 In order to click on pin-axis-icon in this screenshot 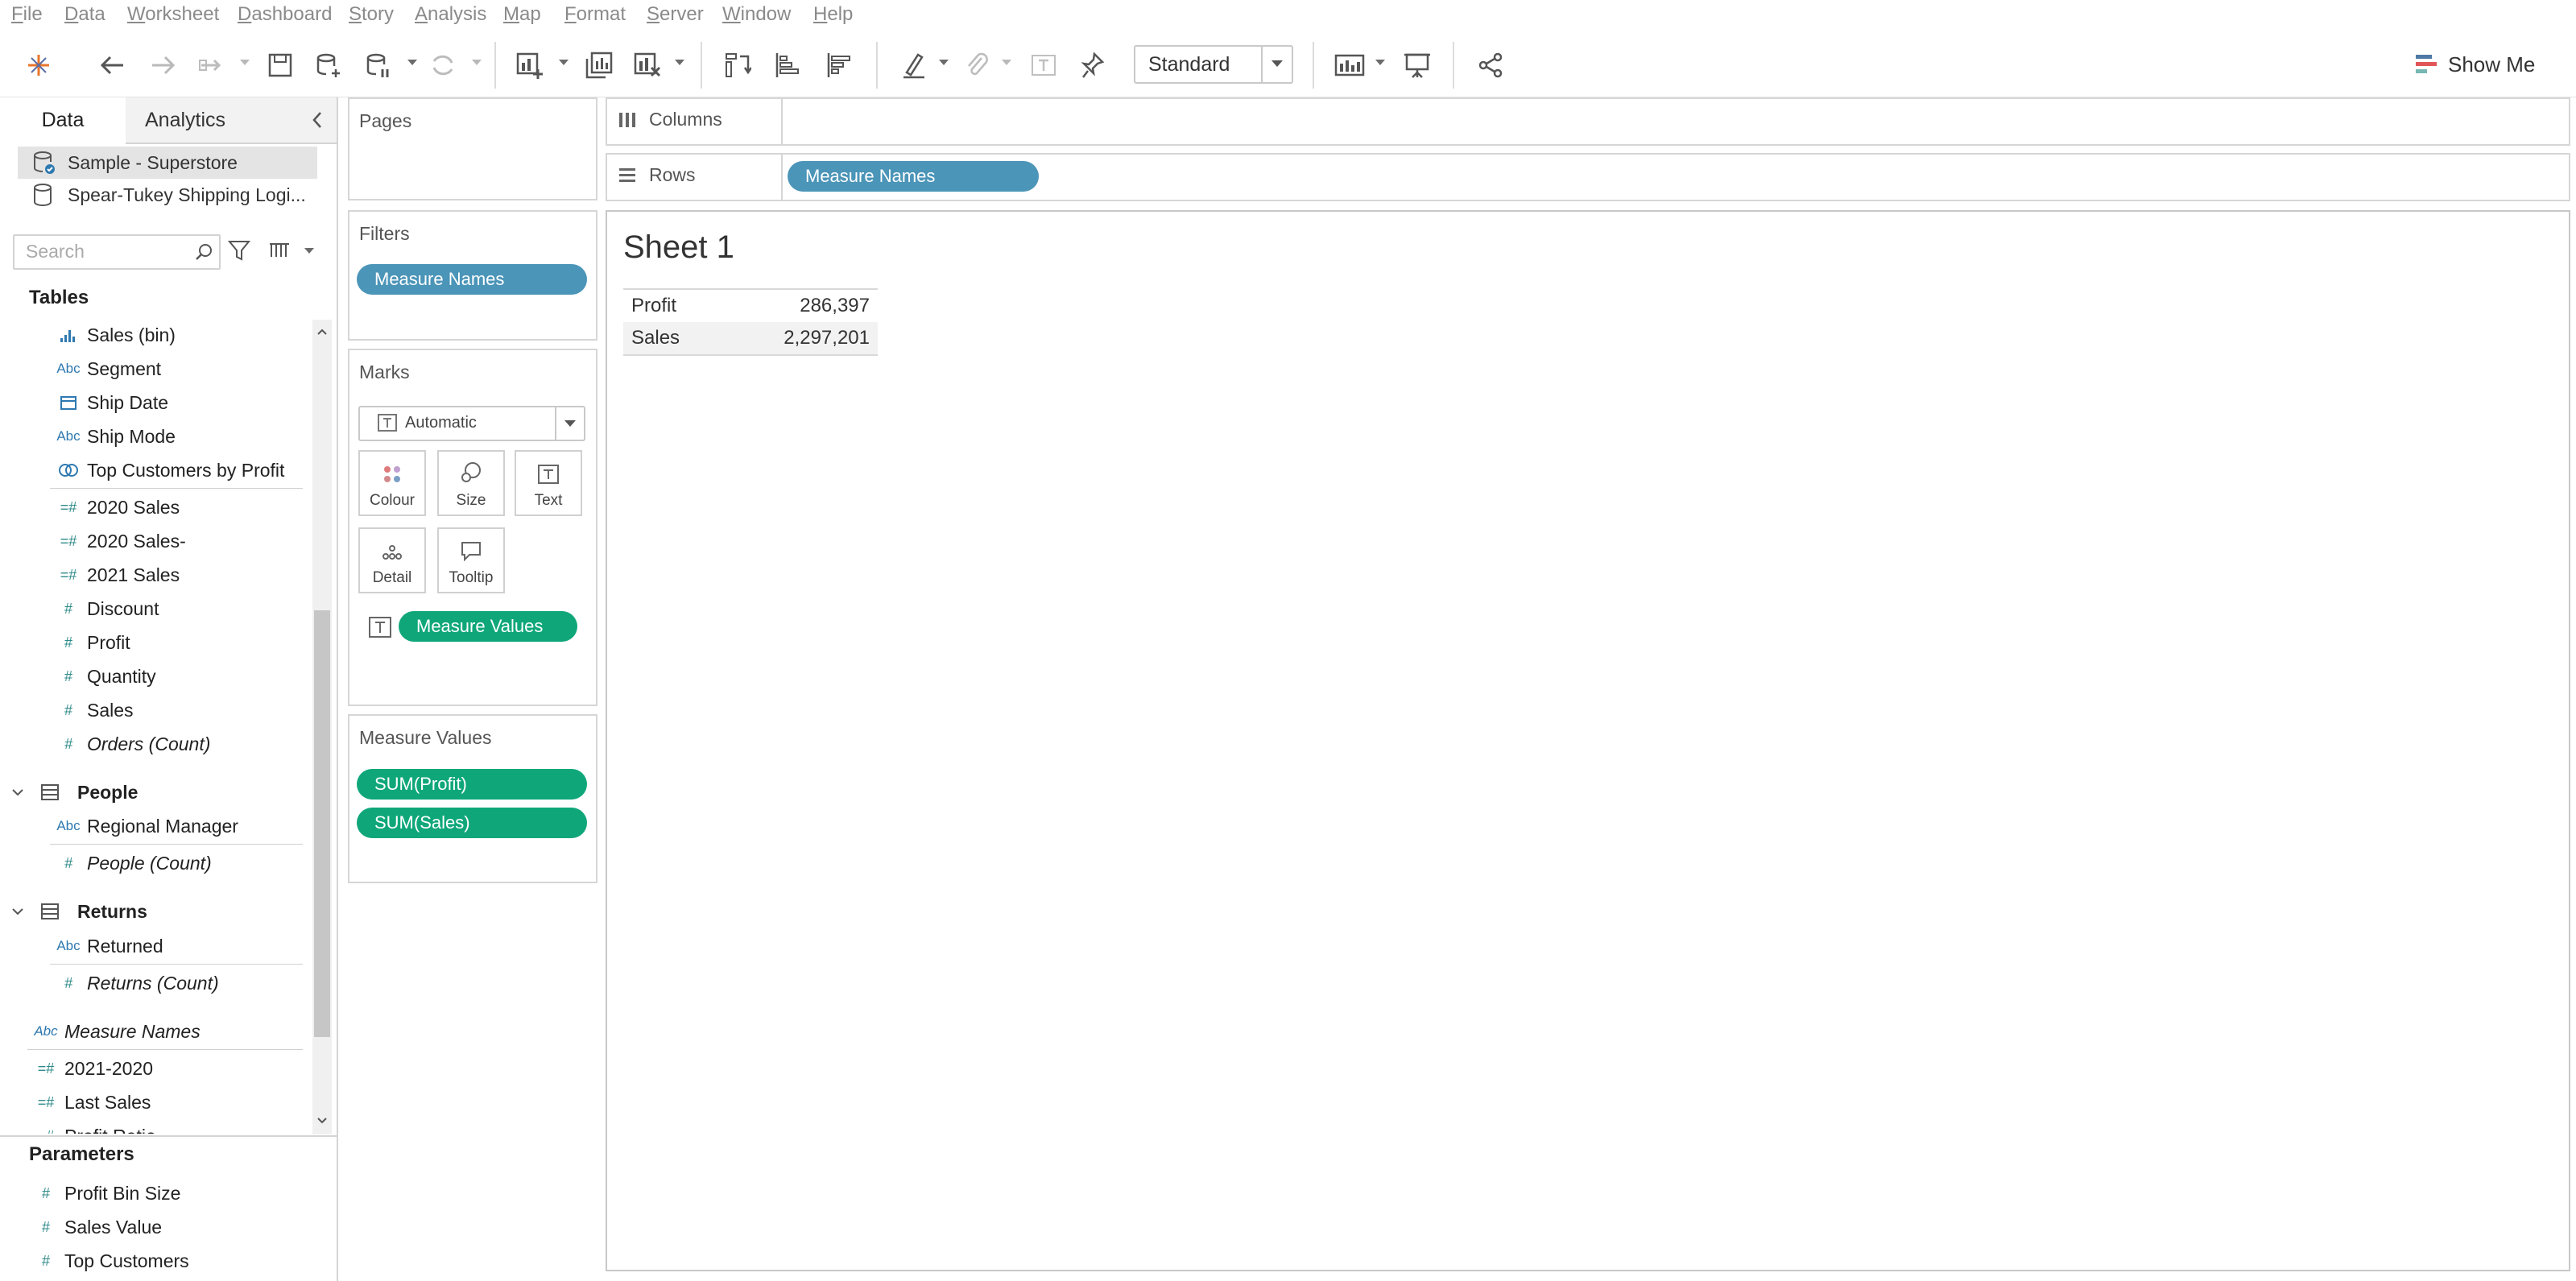, I will do `click(1093, 65)`.